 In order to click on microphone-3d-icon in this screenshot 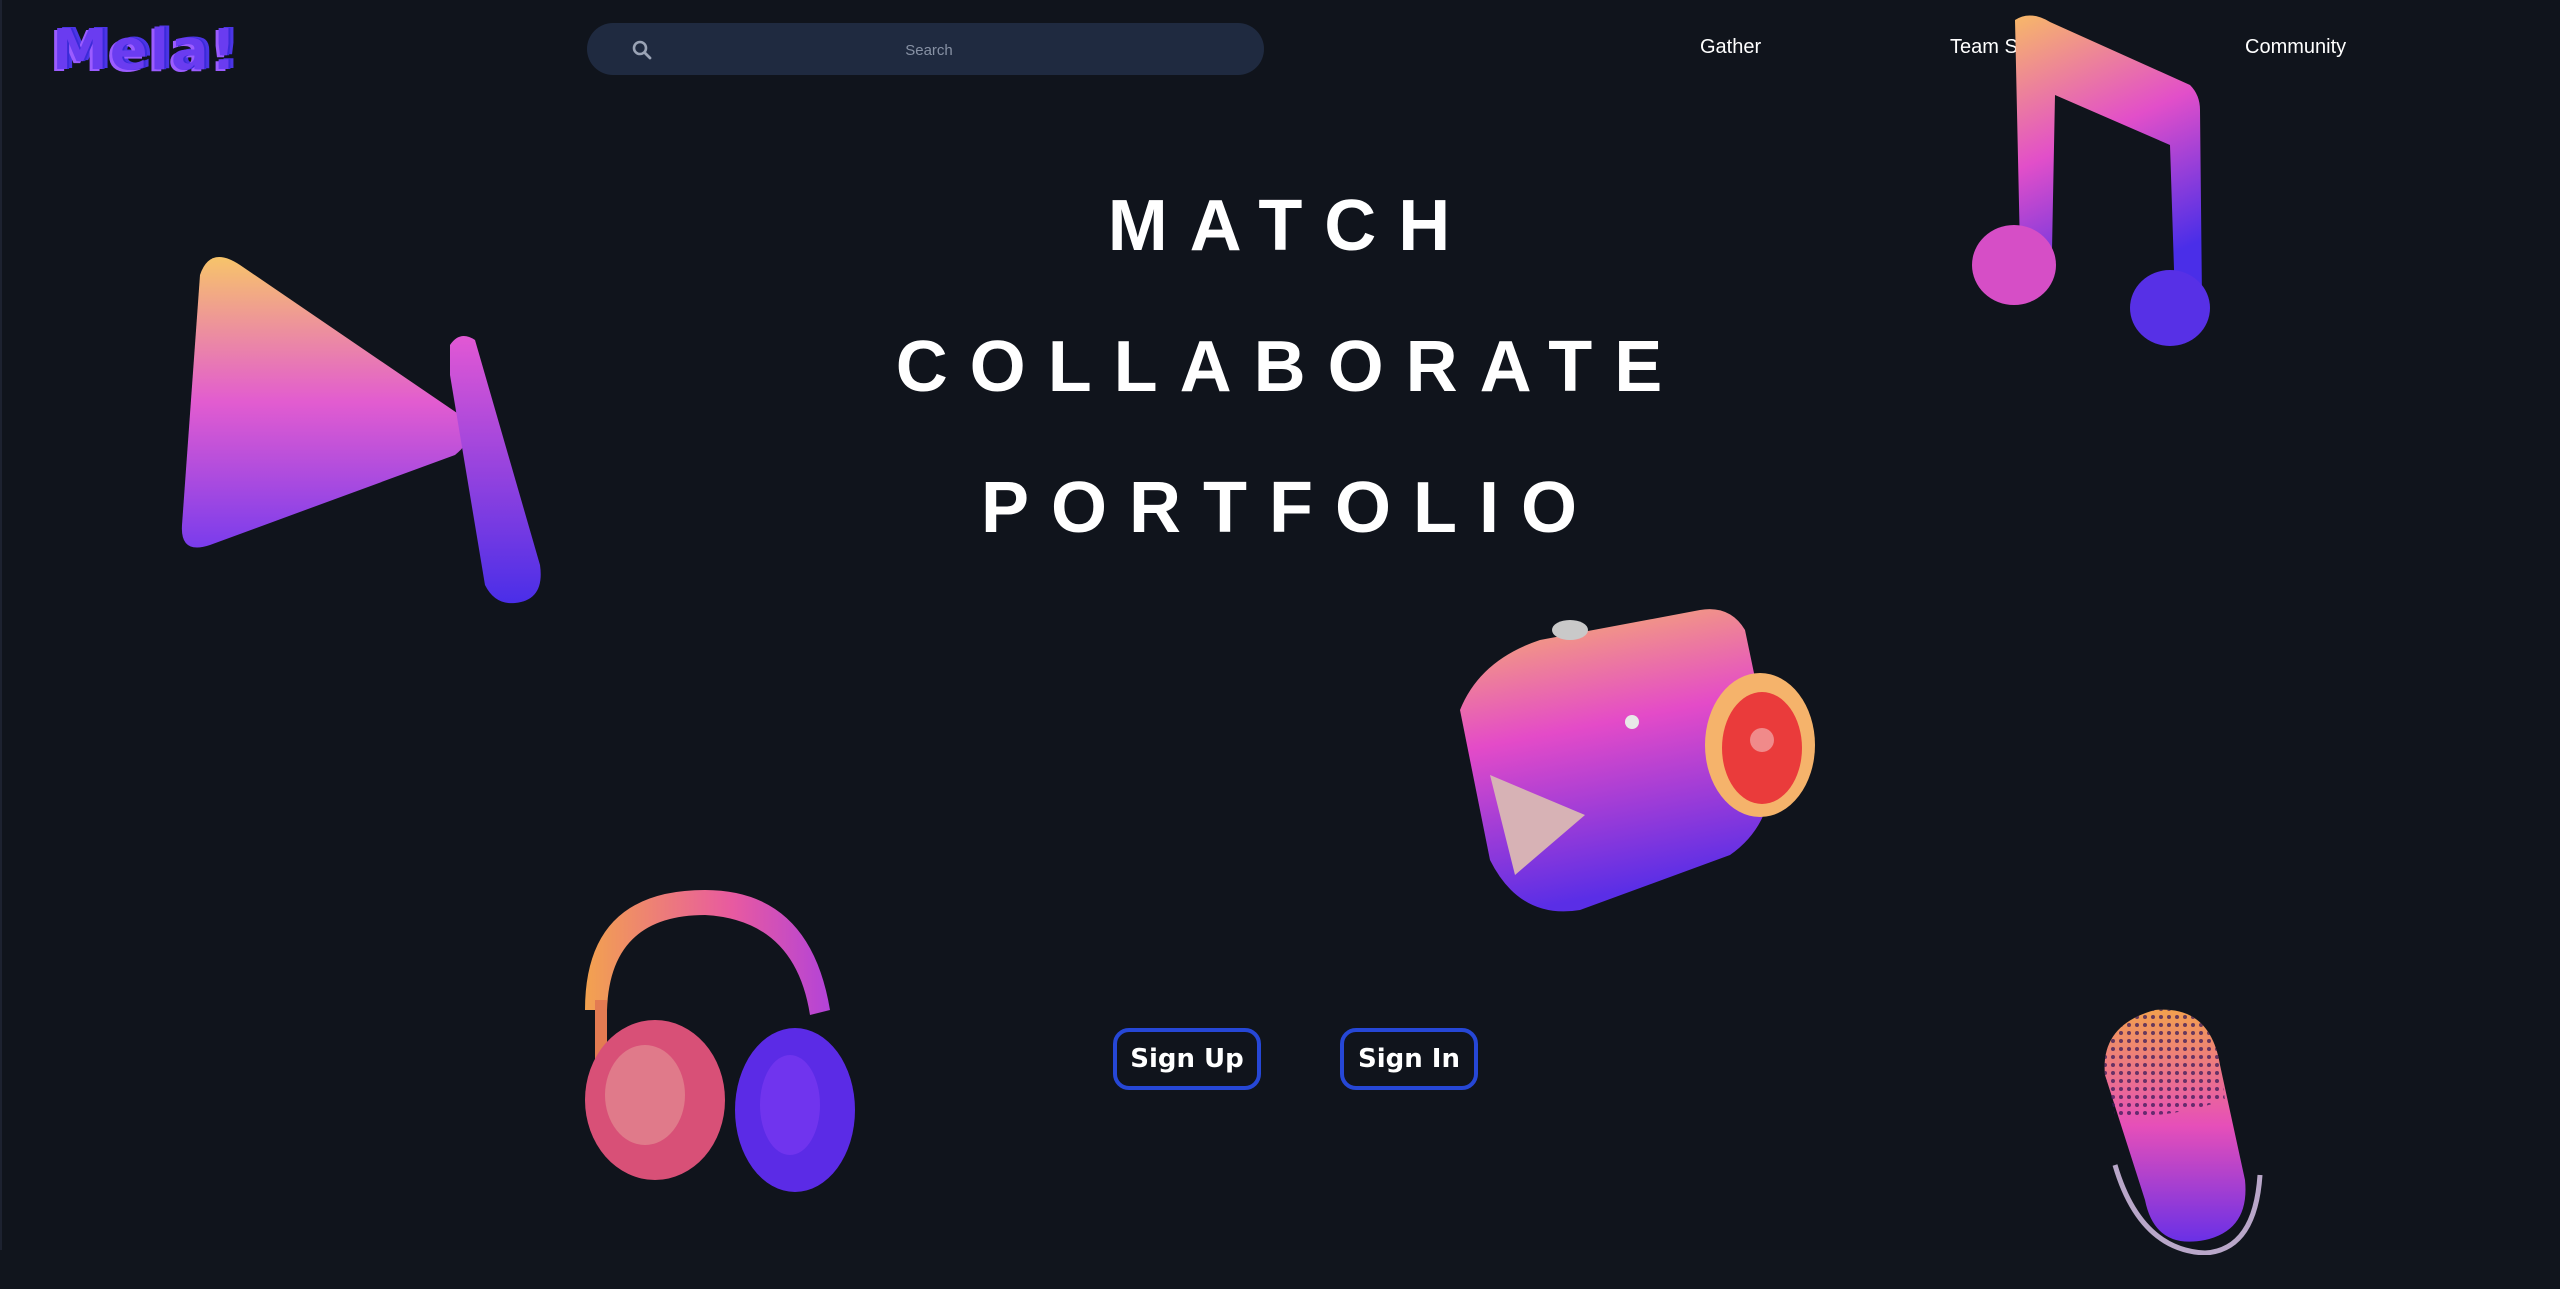, I will do `click(2183, 1132)`.